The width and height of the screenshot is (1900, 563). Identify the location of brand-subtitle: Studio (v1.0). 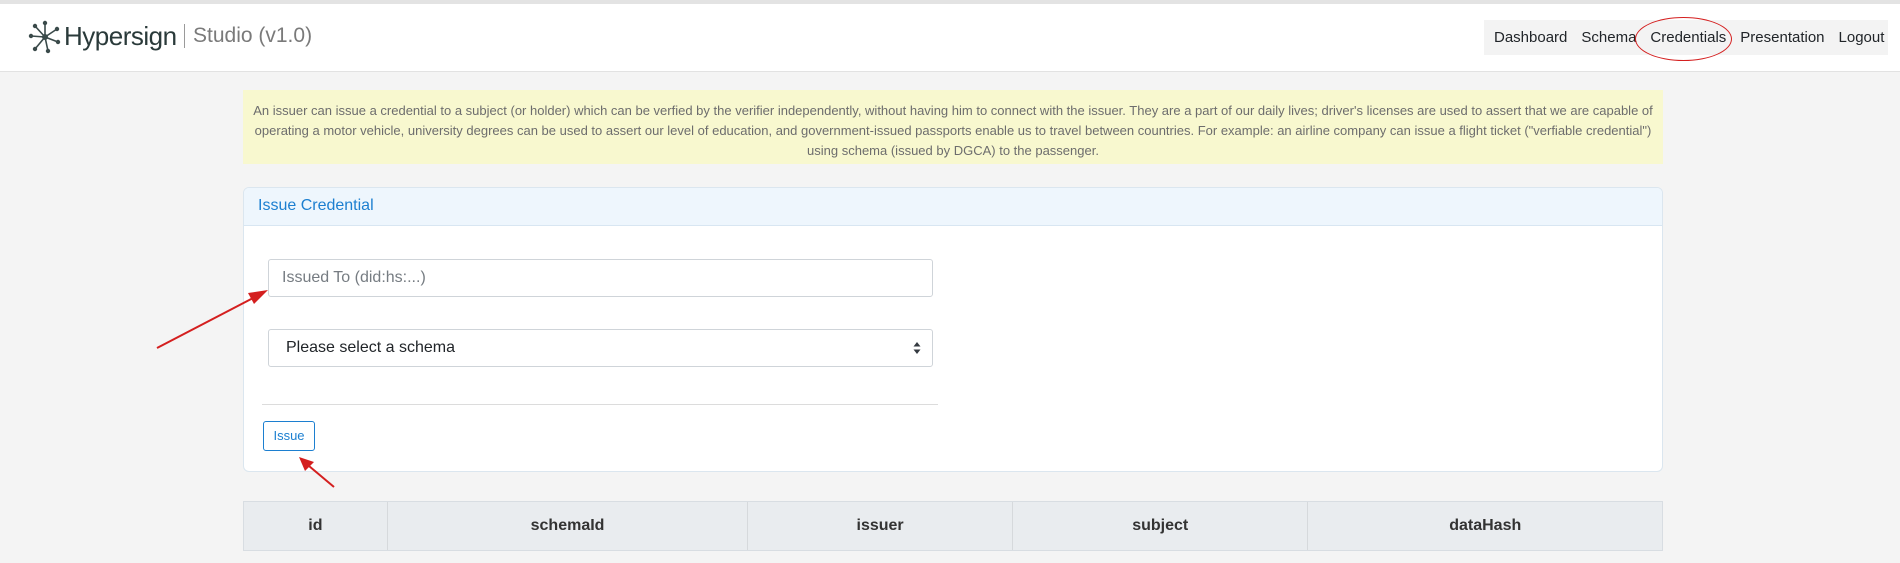
(253, 35).